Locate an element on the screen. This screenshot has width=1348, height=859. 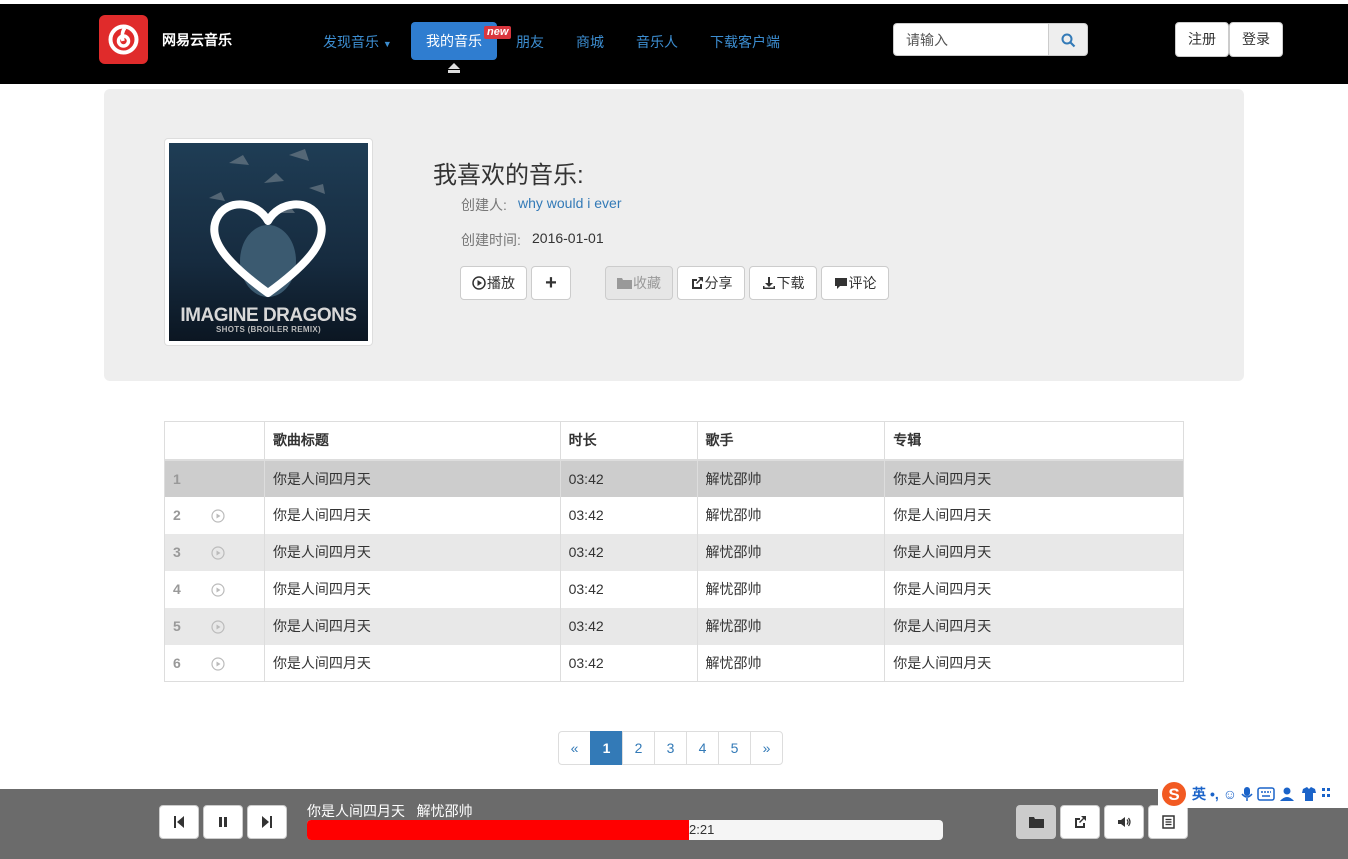
search-button is located at coordinates (1068, 39).